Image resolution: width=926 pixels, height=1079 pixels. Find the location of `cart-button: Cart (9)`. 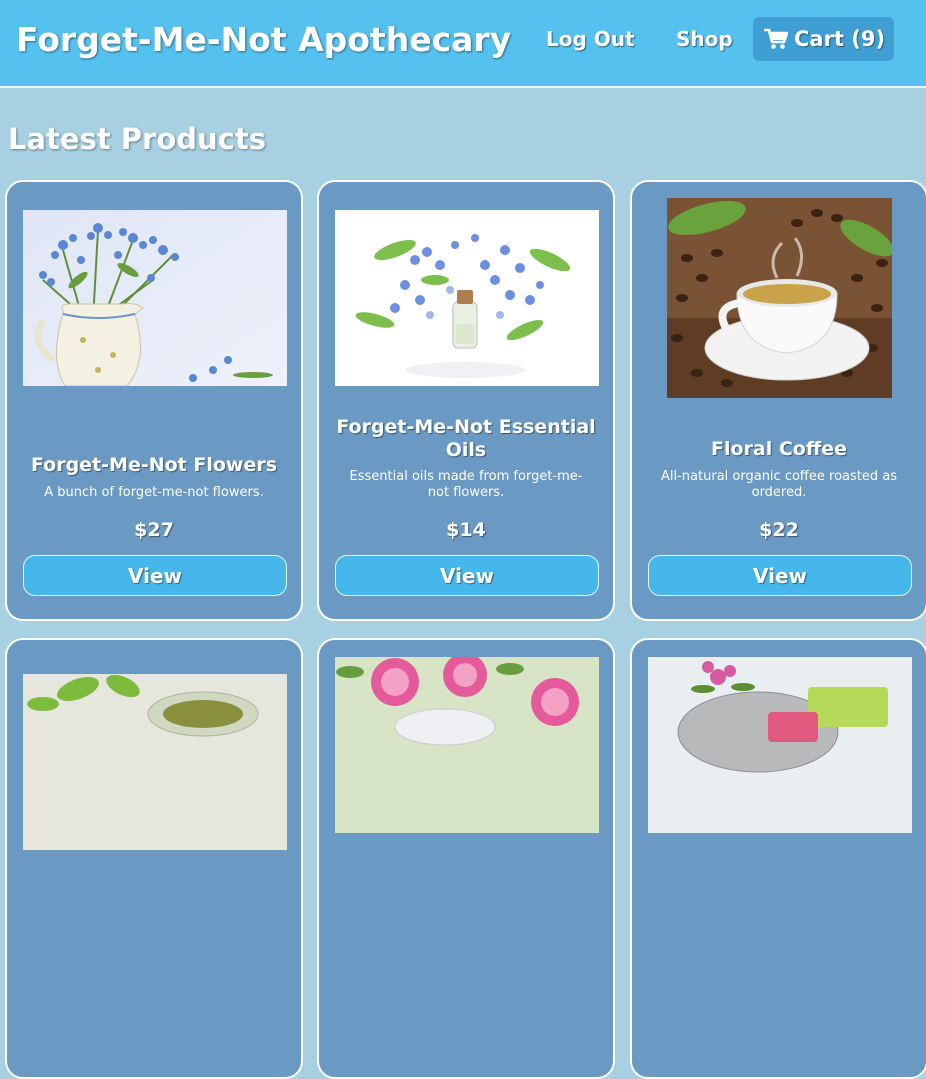

cart-button: Cart (9) is located at coordinates (823, 39).